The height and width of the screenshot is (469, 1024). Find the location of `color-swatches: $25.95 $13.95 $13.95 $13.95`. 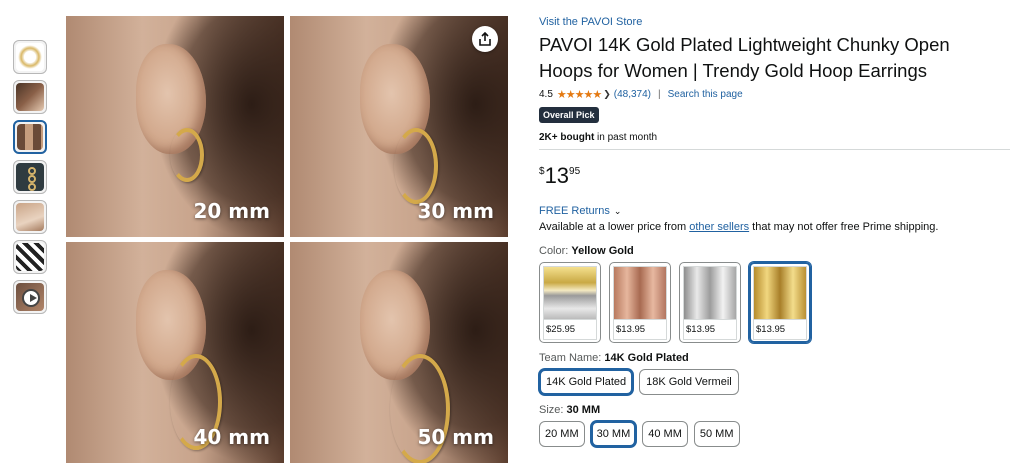

color-swatches: $25.95 $13.95 $13.95 $13.95 is located at coordinates (775, 302).